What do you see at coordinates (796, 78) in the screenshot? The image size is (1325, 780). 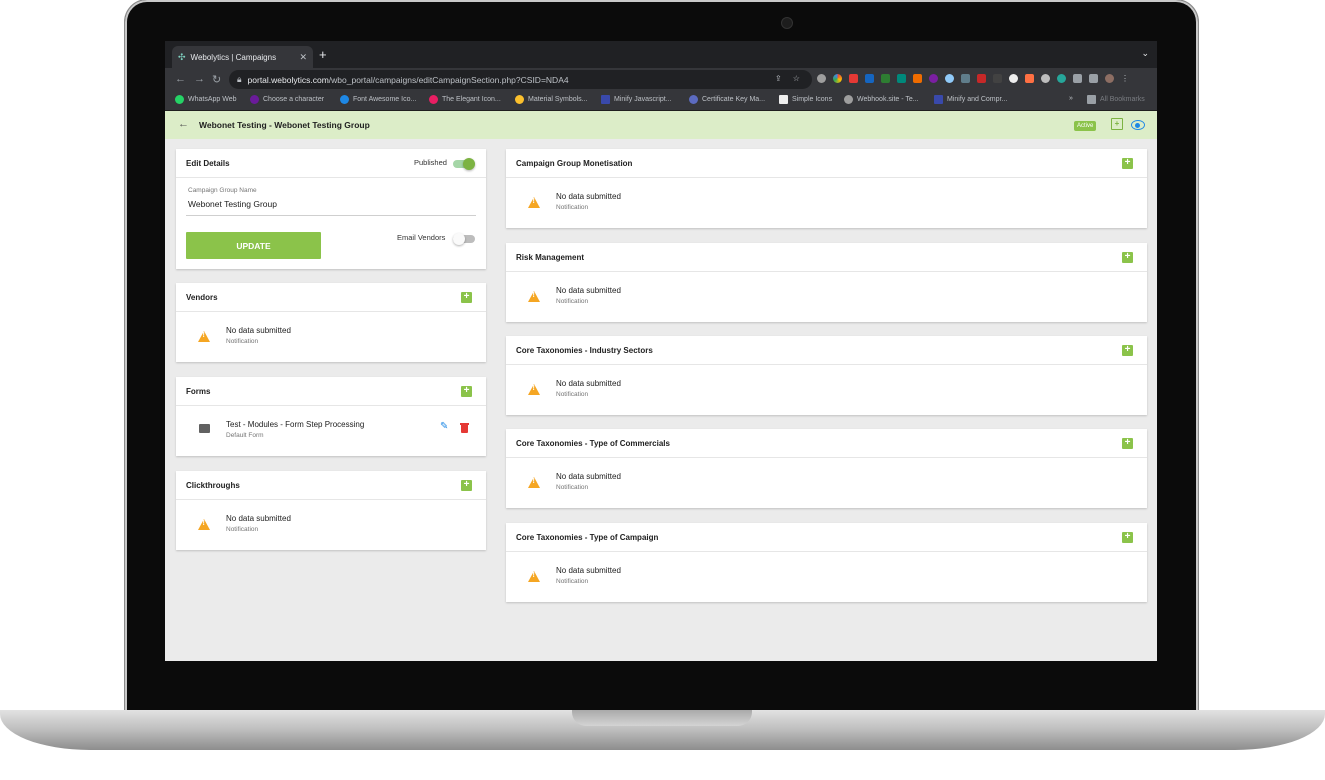 I see `bookmark-star-icon: ☆` at bounding box center [796, 78].